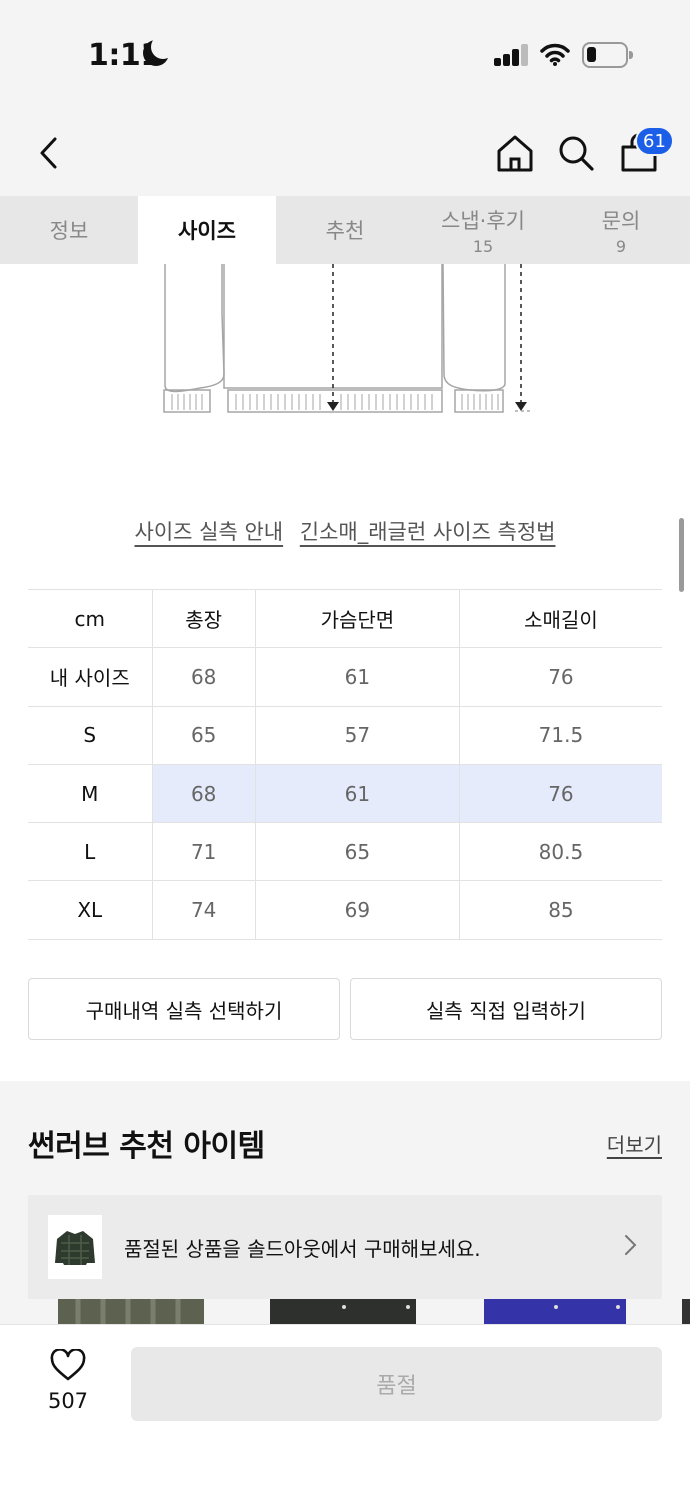 Image resolution: width=690 pixels, height=1500 pixels. What do you see at coordinates (428, 532) in the screenshot?
I see `measurement-method-link: 긴소매_래글런 사이즈 측정법` at bounding box center [428, 532].